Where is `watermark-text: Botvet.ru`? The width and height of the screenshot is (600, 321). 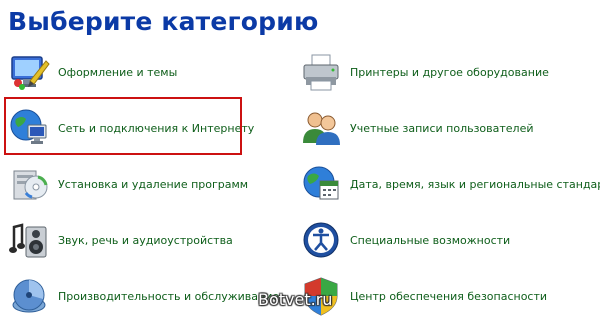
watermark-text: Botvet.ru is located at coordinates (295, 299).